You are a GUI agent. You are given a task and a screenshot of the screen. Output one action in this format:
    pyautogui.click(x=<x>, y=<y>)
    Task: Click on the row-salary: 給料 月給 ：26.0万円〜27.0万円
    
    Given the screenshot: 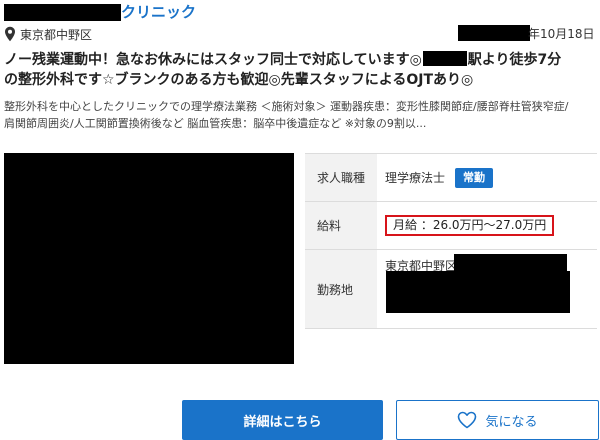 What is the action you would take?
    pyautogui.click(x=451, y=226)
    